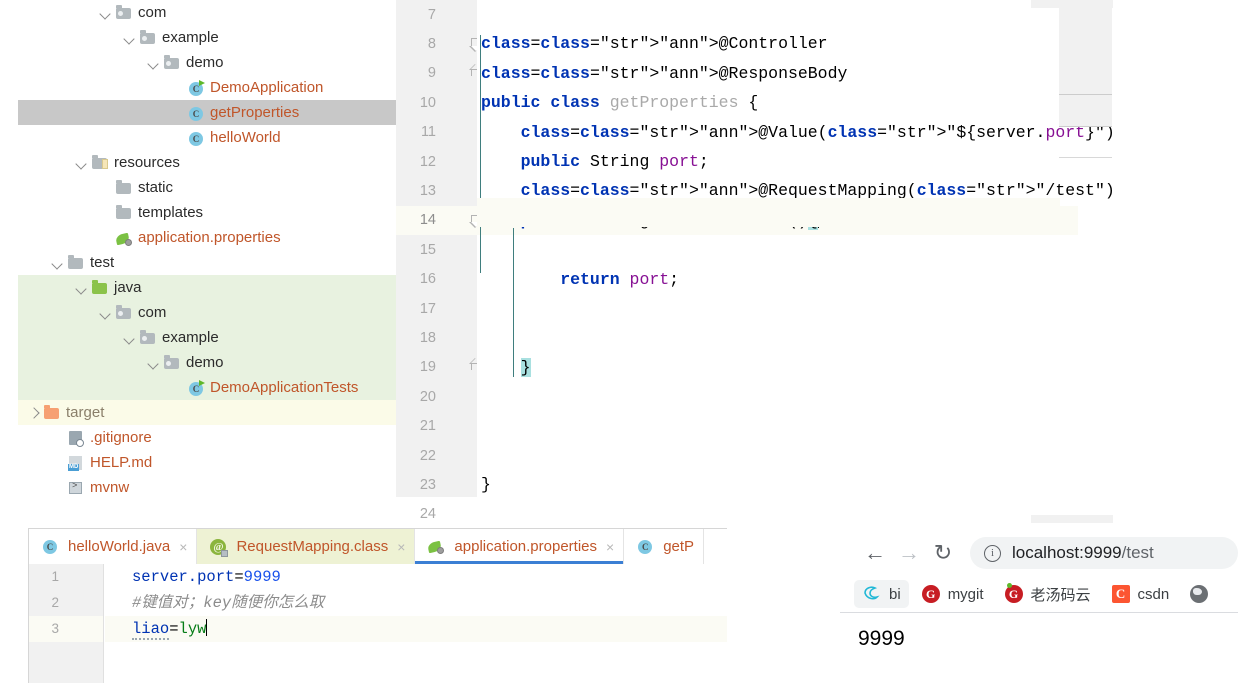 This screenshot has width=1238, height=683. What do you see at coordinates (100, 288) in the screenshot?
I see `source-folder-icon` at bounding box center [100, 288].